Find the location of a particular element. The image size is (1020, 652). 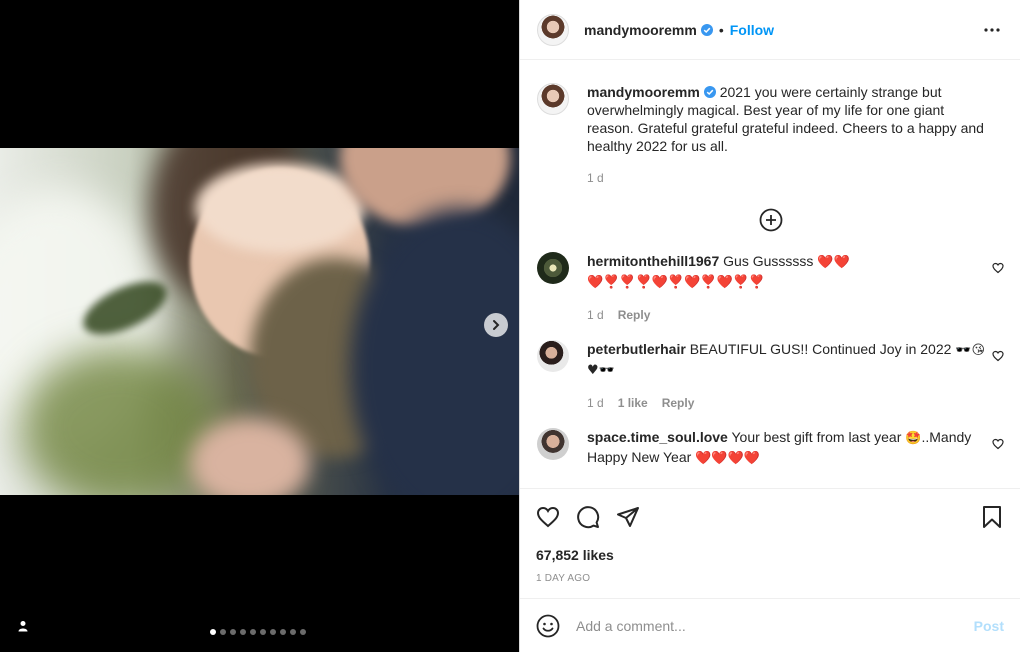

more-icon is located at coordinates (992, 29).